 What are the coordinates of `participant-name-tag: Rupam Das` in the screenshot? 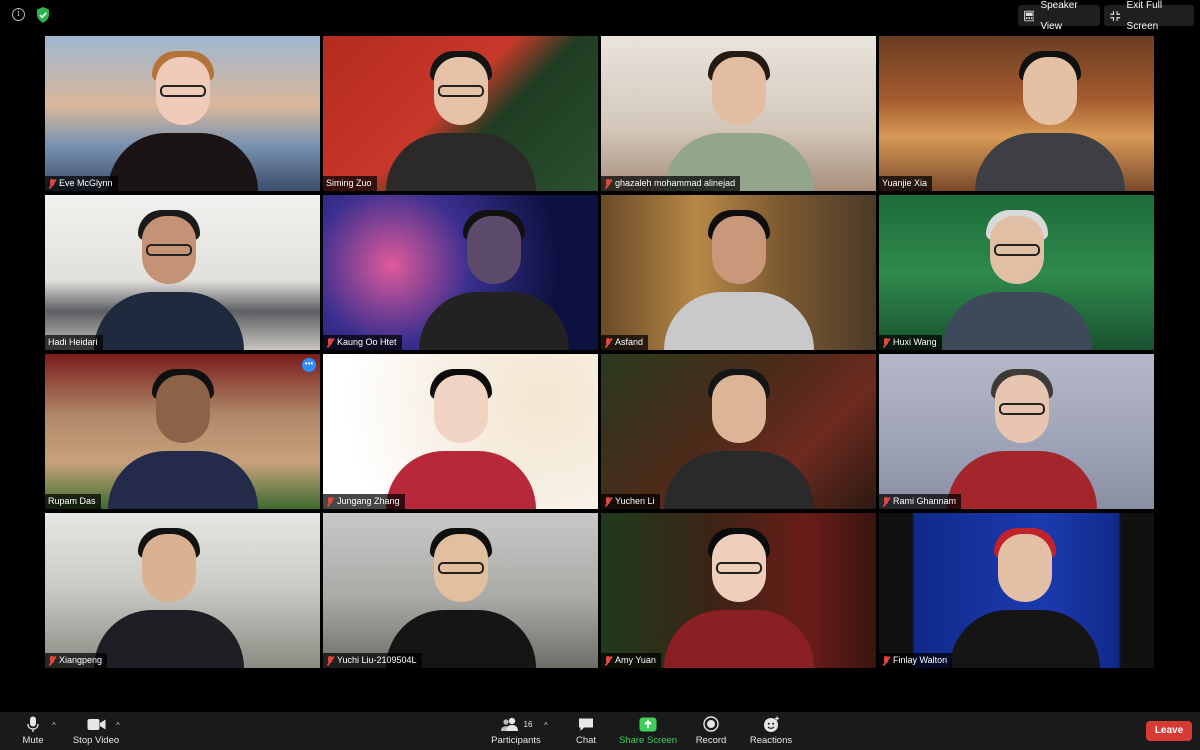 It's located at (73, 501).